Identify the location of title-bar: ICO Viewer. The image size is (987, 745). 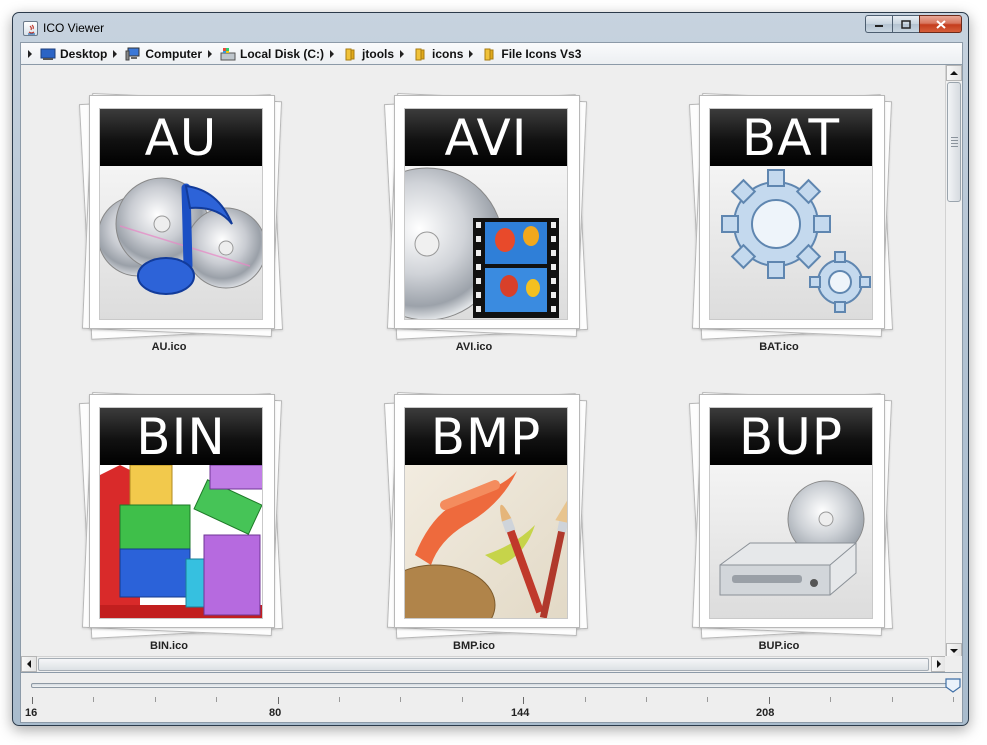
(490, 28).